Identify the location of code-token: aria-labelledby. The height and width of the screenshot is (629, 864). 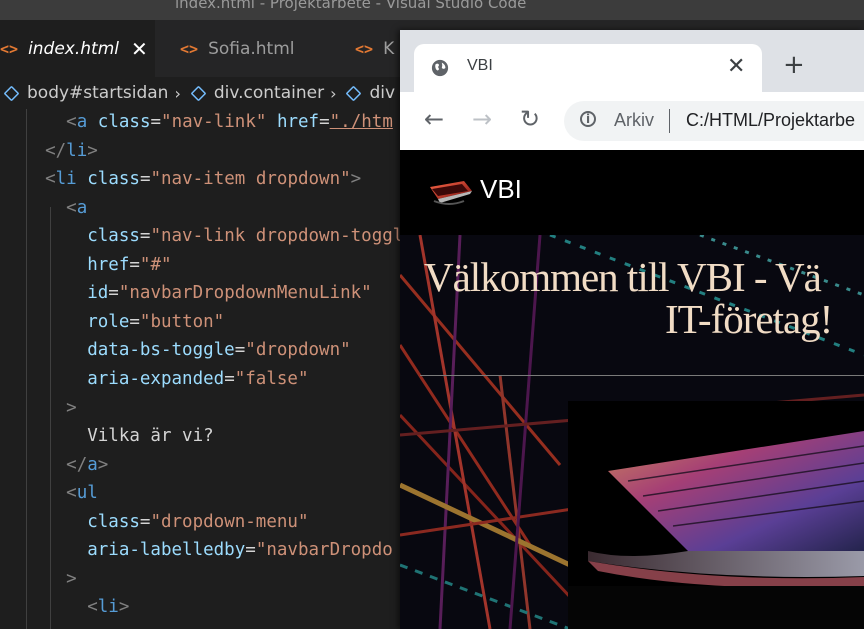
(166, 550).